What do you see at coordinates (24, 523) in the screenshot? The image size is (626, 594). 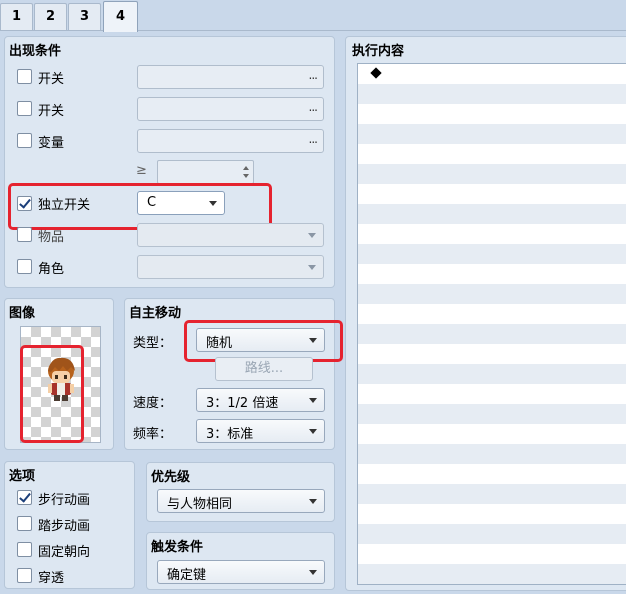 I see `stepping-anim-checkbox` at bounding box center [24, 523].